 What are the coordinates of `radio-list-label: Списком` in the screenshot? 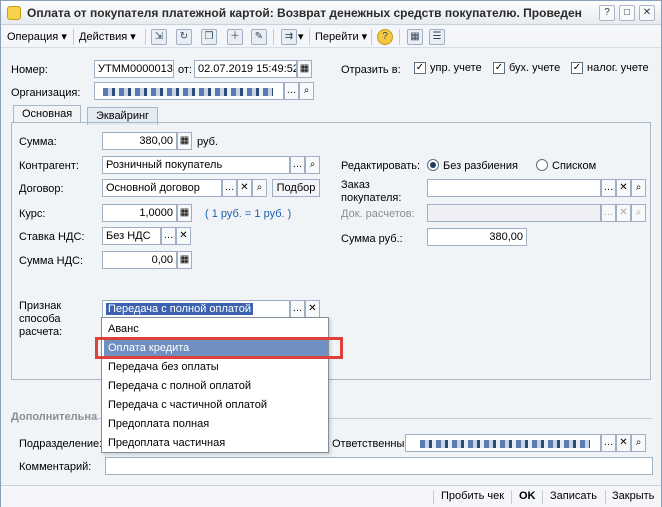 It's located at (574, 166).